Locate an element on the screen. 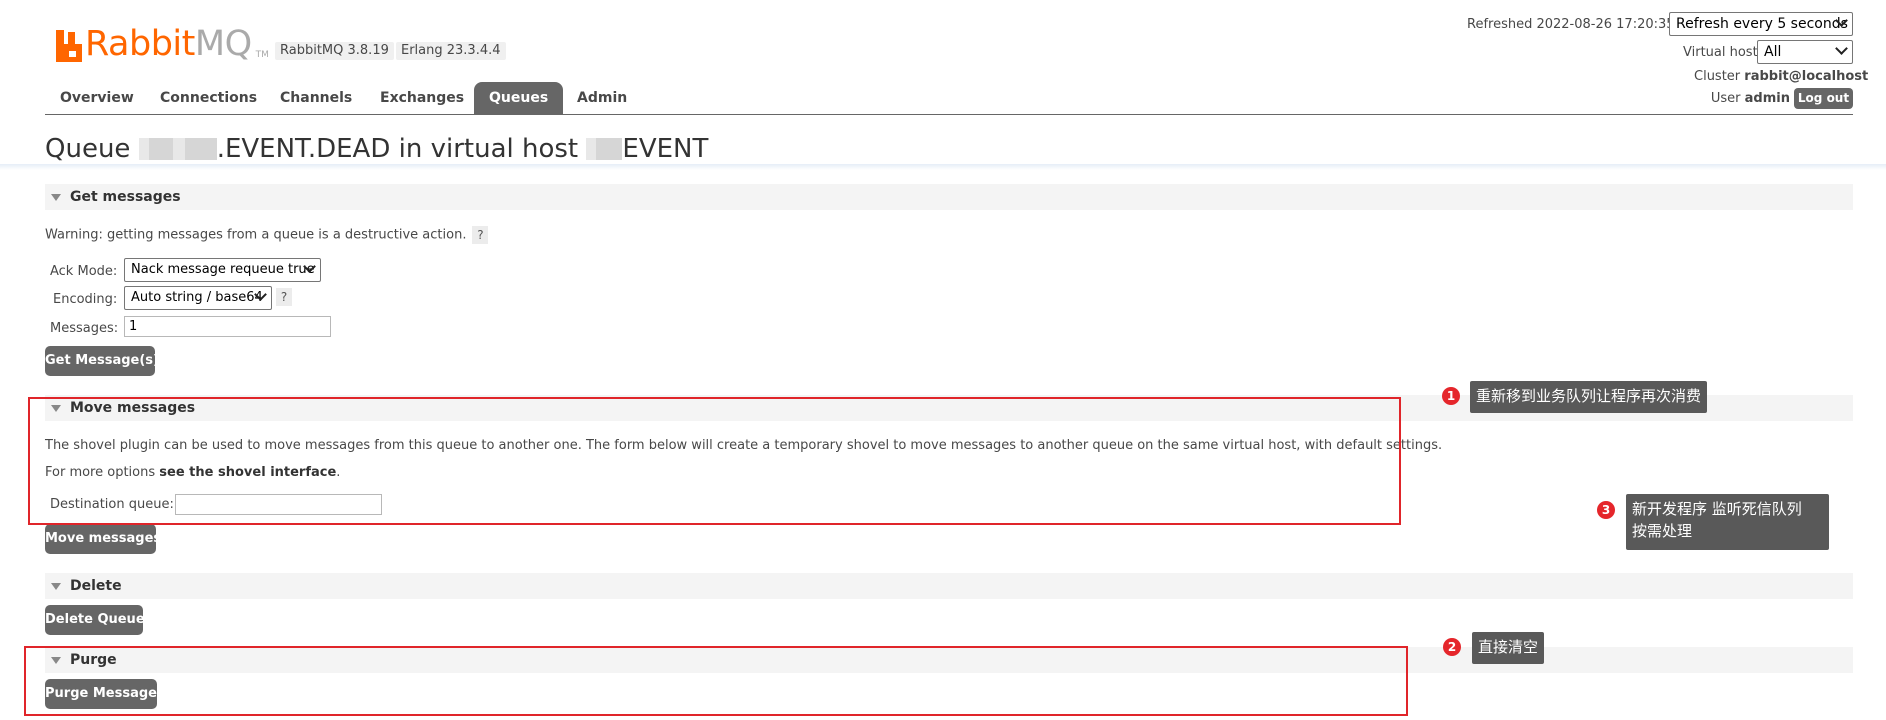 The image size is (1886, 720). rabbitmq-logo-icon is located at coordinates (69, 46).